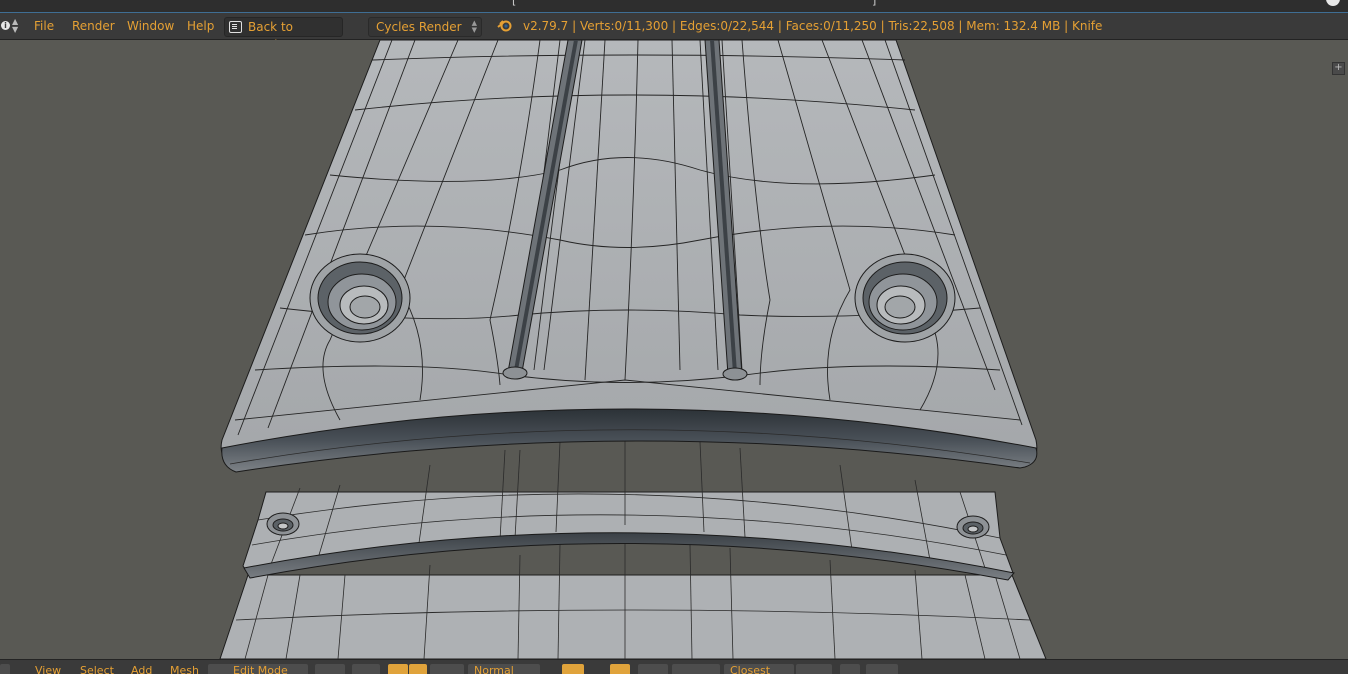 This screenshot has height=674, width=1348. Describe the element at coordinates (141, 667) in the screenshot. I see `footer-menu-add: Add` at that location.